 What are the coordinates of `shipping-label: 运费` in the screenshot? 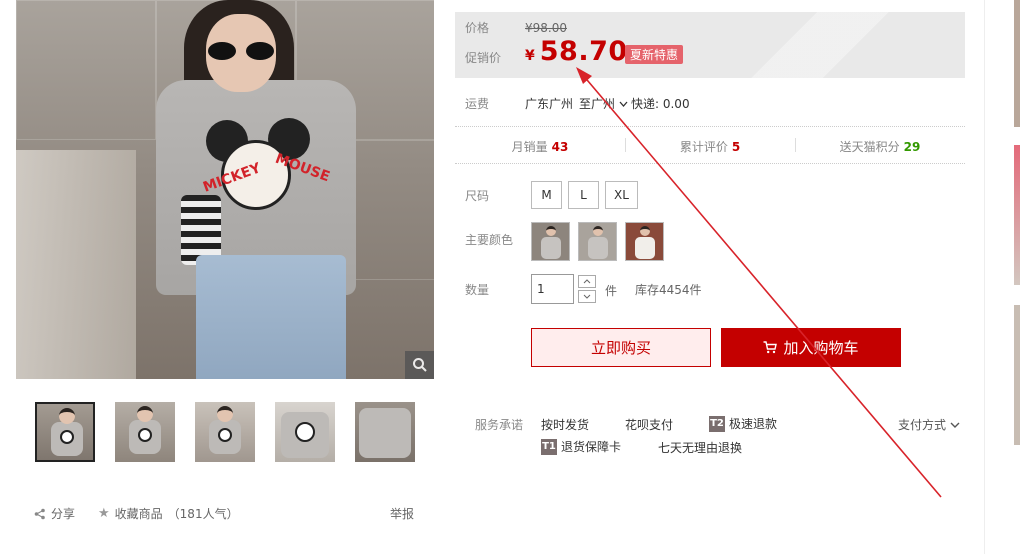 It's located at (477, 104).